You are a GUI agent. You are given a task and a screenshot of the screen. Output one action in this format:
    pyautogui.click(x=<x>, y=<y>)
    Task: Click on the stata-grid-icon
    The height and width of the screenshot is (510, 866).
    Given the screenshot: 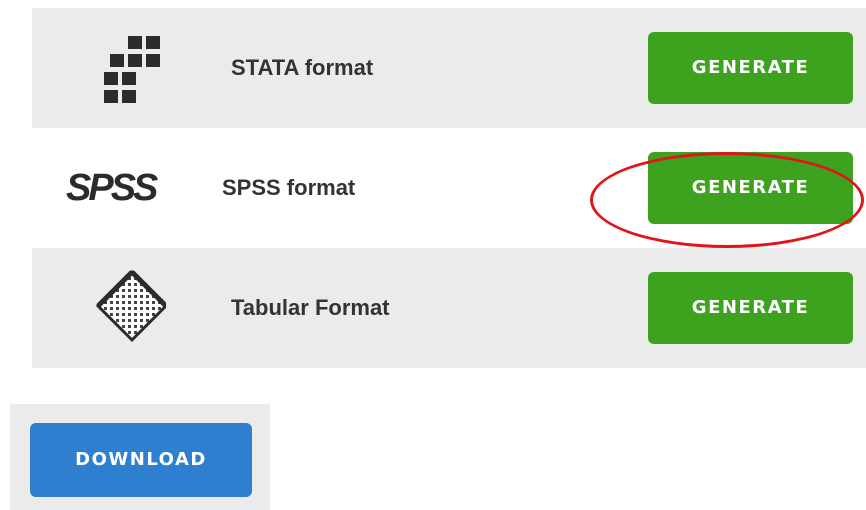 What is the action you would take?
    pyautogui.click(x=116, y=68)
    